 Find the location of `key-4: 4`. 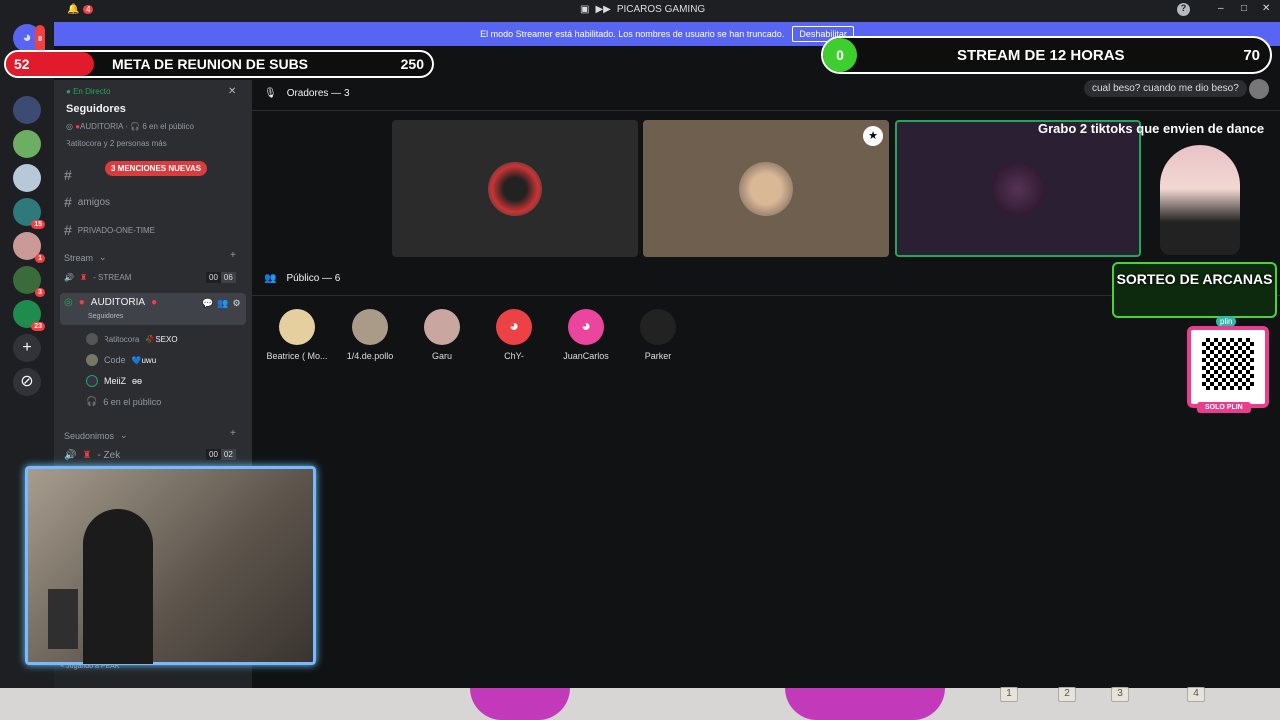

key-4: 4 is located at coordinates (1196, 694).